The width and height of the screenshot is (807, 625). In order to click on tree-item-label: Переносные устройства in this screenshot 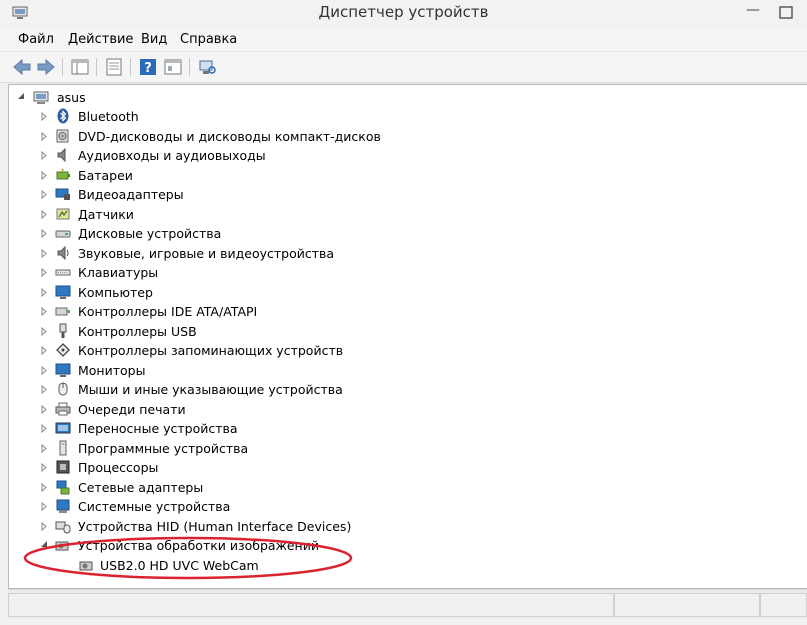, I will do `click(158, 428)`.